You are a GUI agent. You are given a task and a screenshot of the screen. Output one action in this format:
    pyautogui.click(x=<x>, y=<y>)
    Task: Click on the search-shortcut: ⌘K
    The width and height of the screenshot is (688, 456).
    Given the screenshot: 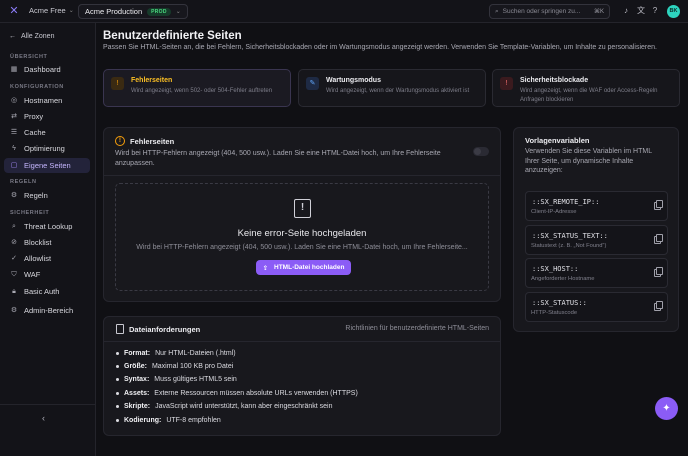 What is the action you would take?
    pyautogui.click(x=598, y=12)
    